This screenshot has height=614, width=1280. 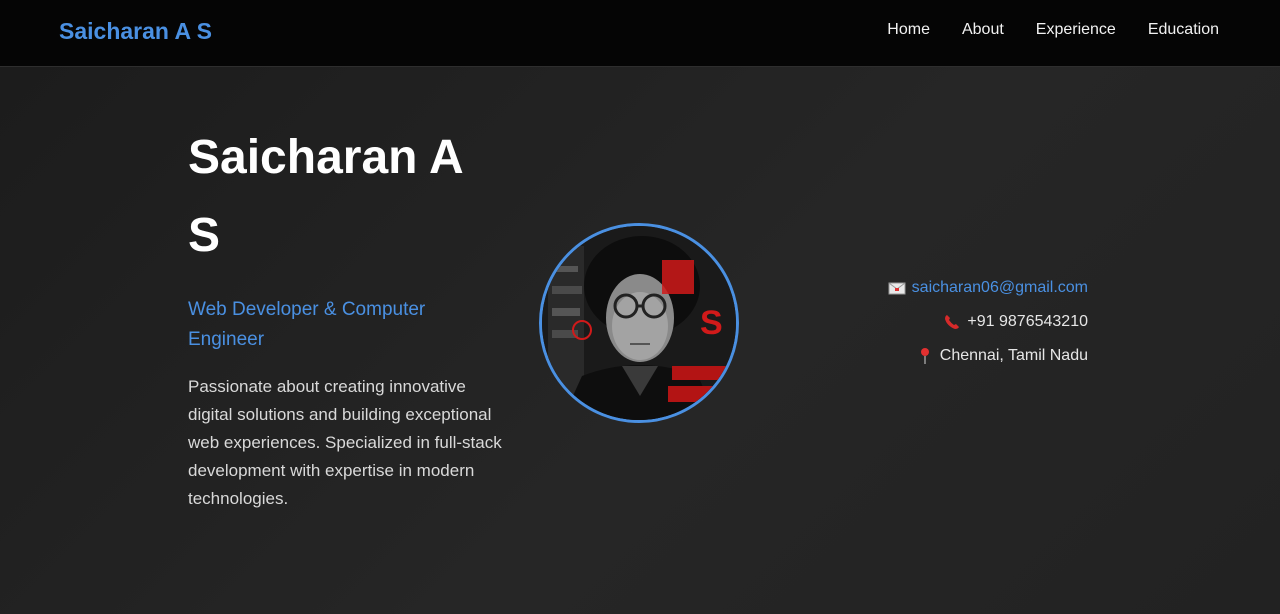 I want to click on contact-email-row: saicharan06@gmail.com, so click(x=988, y=294).